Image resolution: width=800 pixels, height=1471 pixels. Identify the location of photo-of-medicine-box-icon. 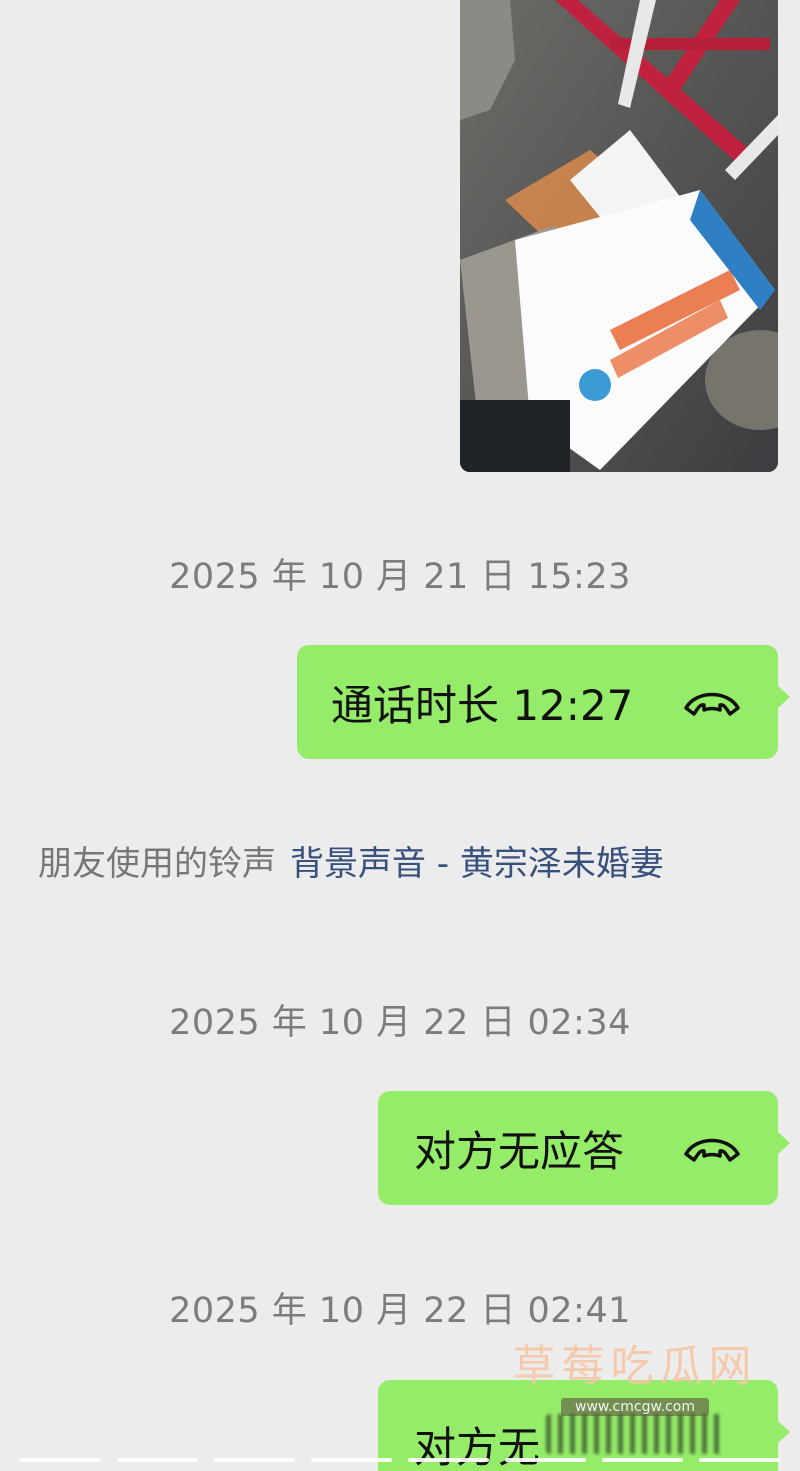
(619, 236).